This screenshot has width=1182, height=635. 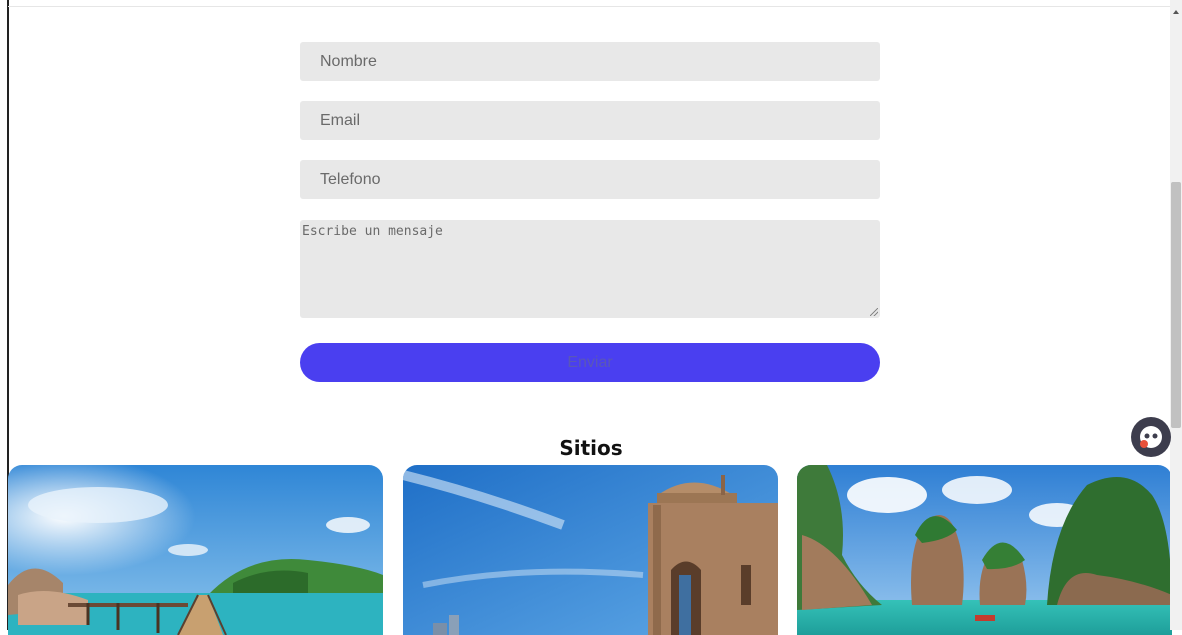 What do you see at coordinates (590, 269) in the screenshot?
I see `message-textarea: Escribe un mensaje` at bounding box center [590, 269].